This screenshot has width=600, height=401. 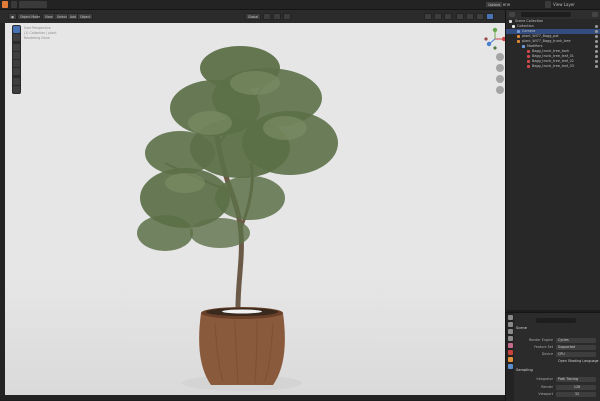 I want to click on feature-set-row: Feature Set Supported, so click(x=558, y=347).